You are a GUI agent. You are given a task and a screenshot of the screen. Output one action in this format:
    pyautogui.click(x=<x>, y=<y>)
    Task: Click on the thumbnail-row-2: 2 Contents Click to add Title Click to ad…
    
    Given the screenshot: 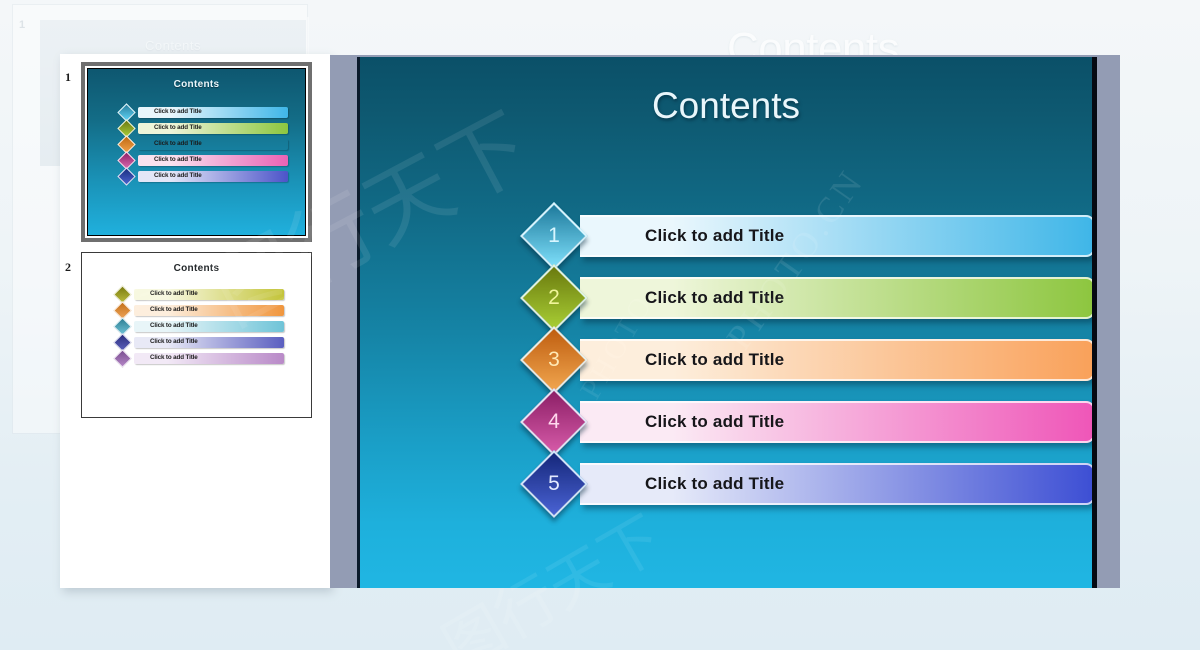 What is the action you would take?
    pyautogui.click(x=195, y=338)
    